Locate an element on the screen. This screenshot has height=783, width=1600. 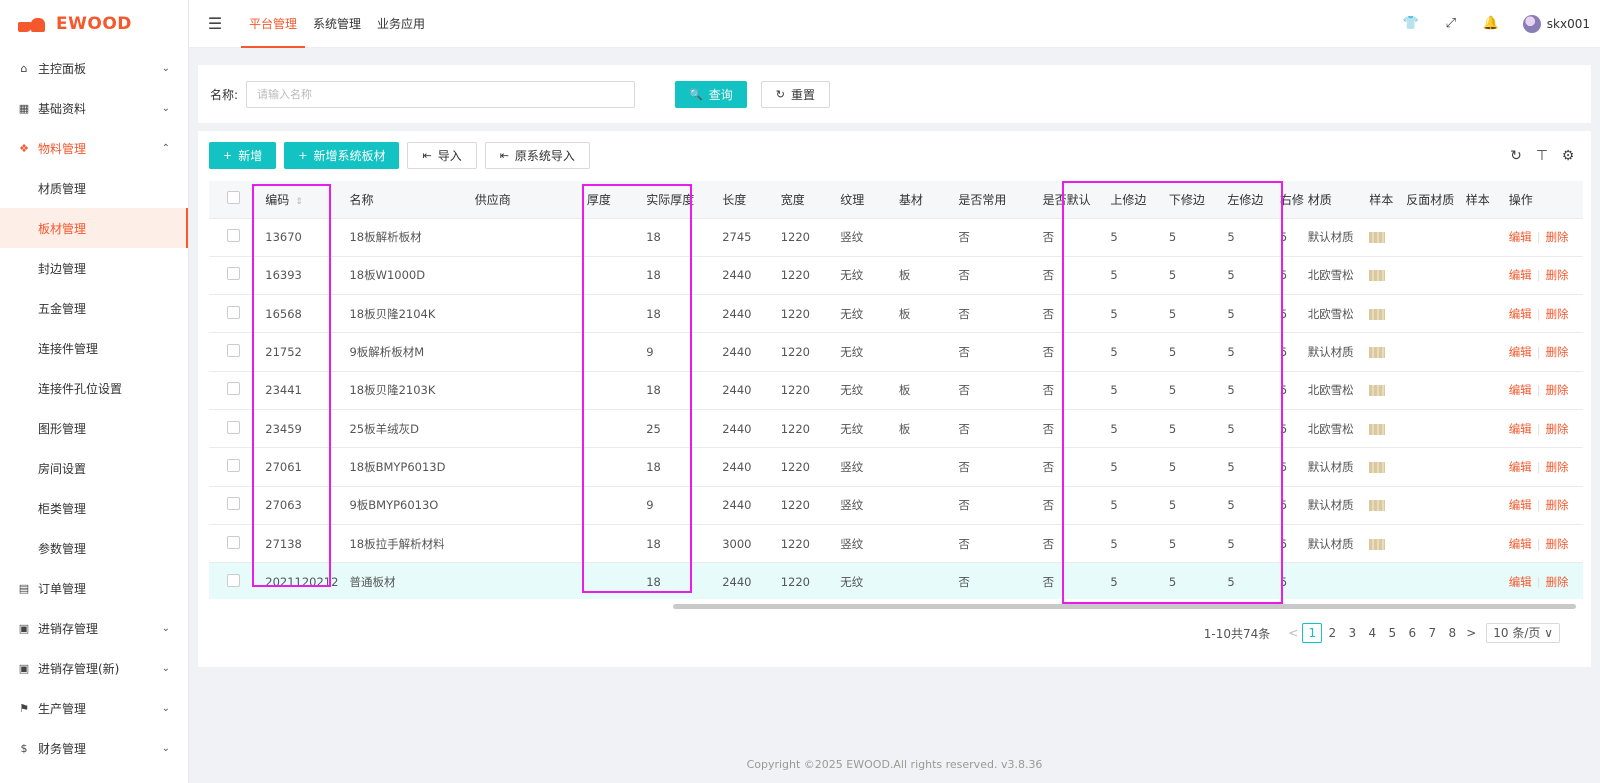
sidebar-item-production: ⚑ 生产管理 ⌄ is located at coordinates (94, 708).